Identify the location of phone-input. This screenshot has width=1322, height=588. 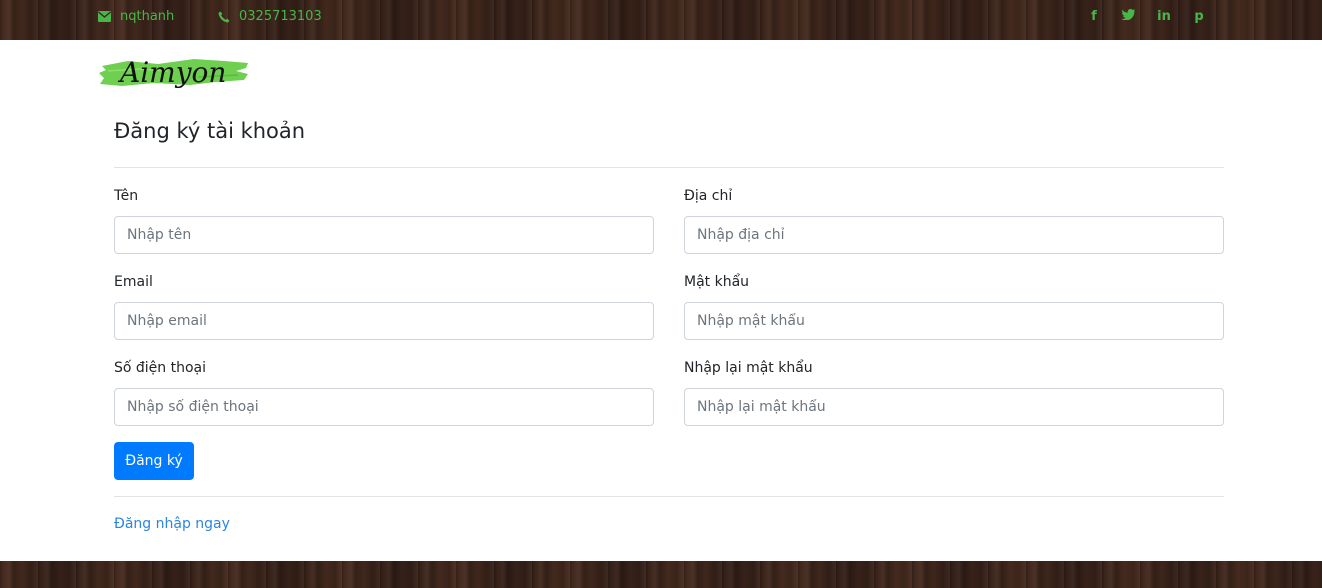
(384, 407).